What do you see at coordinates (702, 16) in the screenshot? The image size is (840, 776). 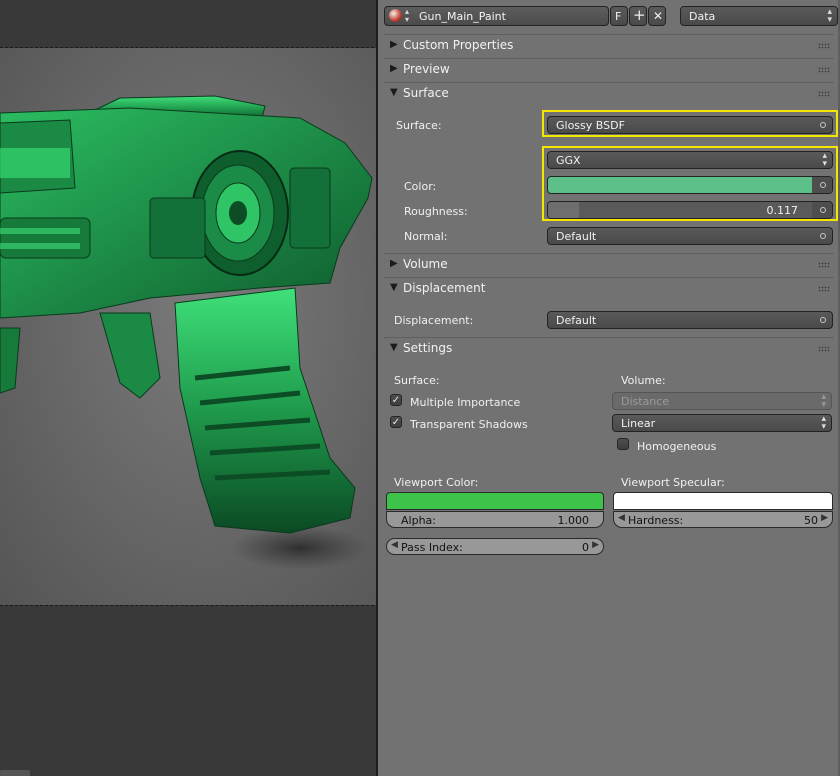 I see `link-type-value: Data` at bounding box center [702, 16].